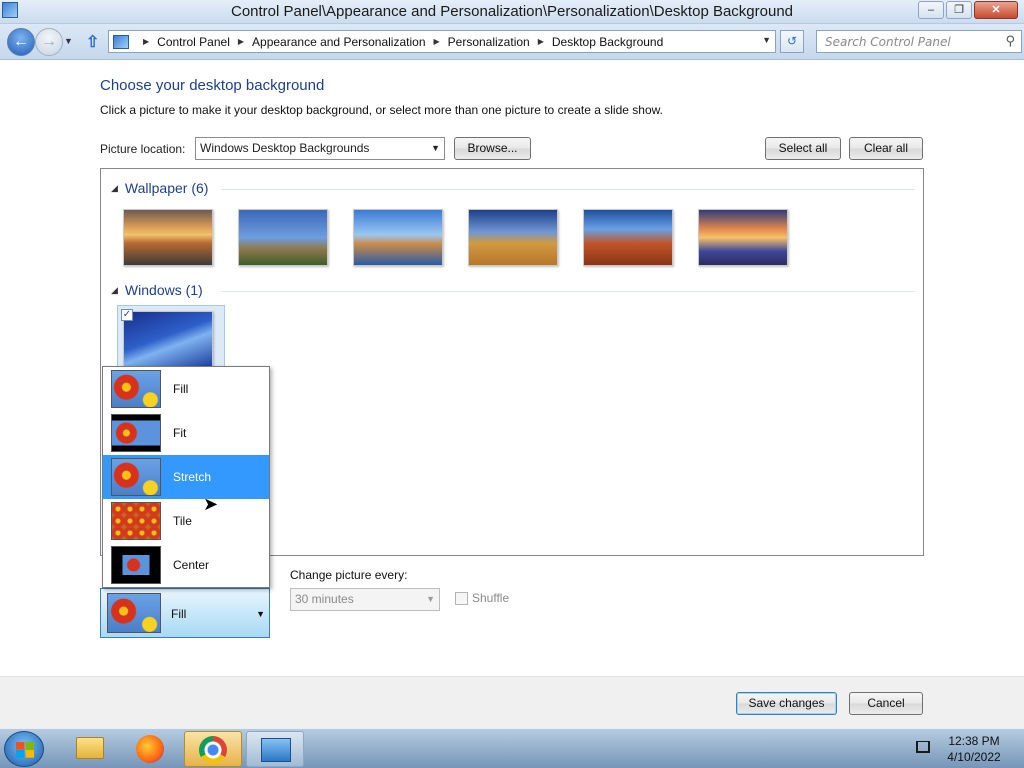  Describe the element at coordinates (766, 40) in the screenshot. I see `address-dropdown-icon: ▼` at that location.